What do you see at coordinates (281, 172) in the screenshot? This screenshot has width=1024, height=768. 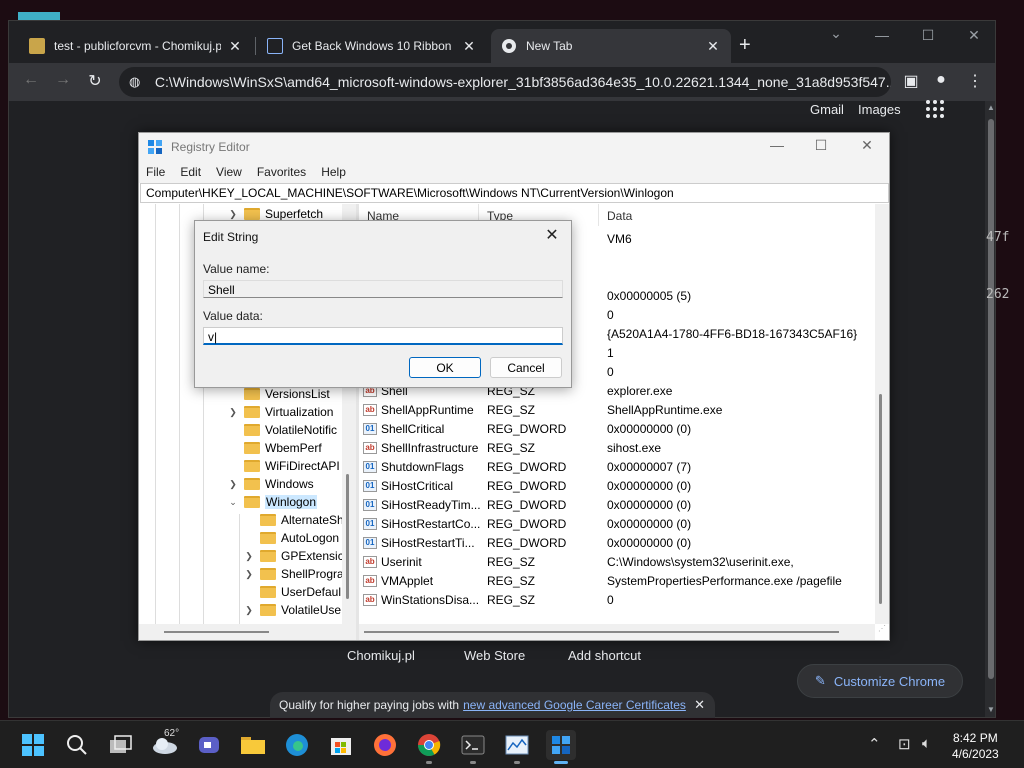 I see `menu-favorites: Favorites` at bounding box center [281, 172].